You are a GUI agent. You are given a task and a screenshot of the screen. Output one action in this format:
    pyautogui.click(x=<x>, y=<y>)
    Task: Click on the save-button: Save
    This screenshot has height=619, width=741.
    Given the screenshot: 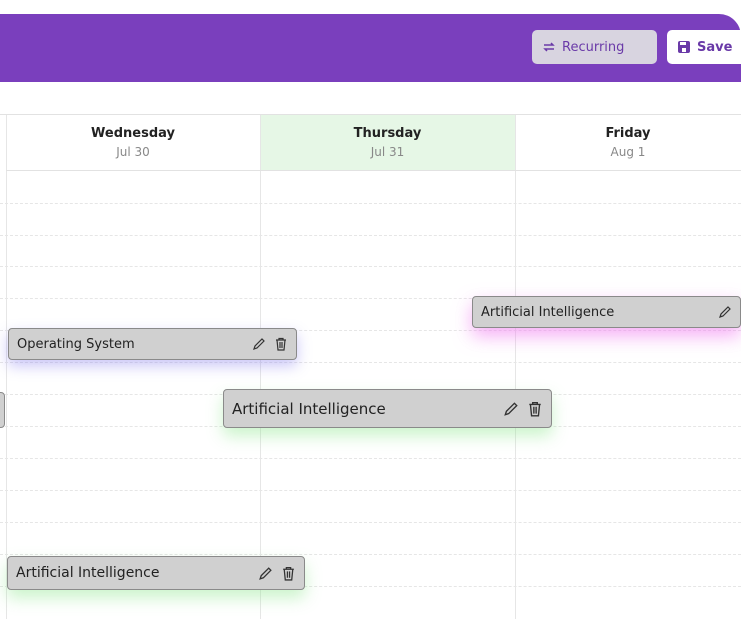 What is the action you would take?
    pyautogui.click(x=704, y=47)
    